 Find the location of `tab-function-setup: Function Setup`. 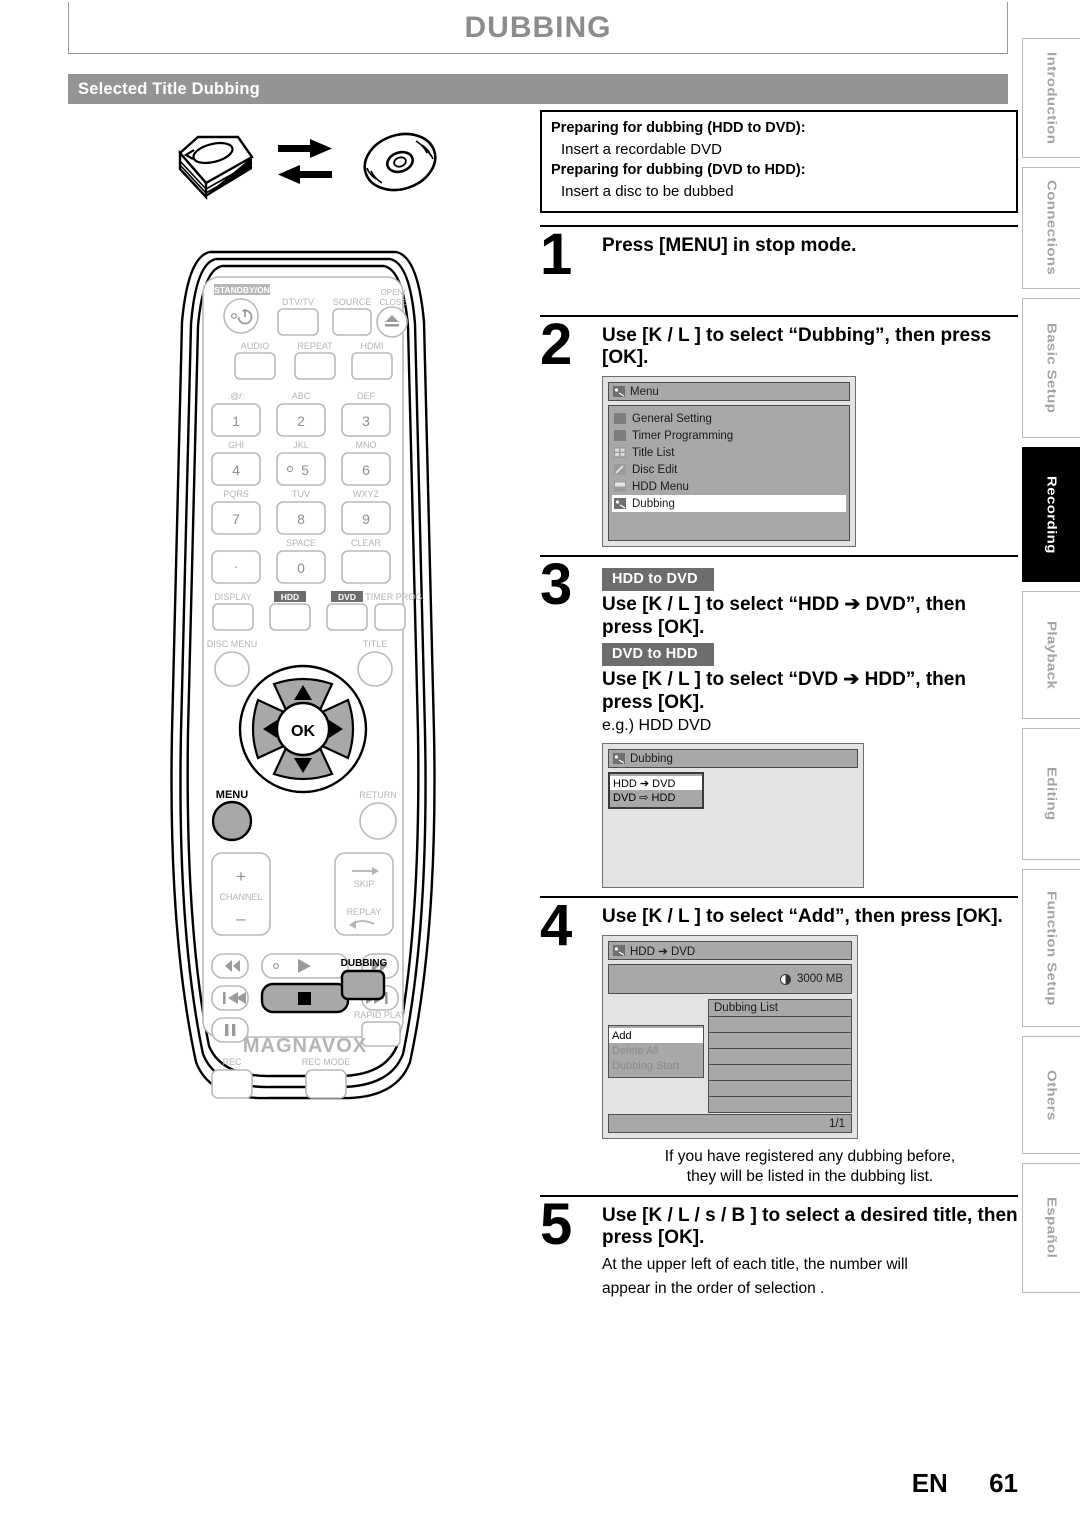

tab-function-setup: Function Setup is located at coordinates (1051, 948).